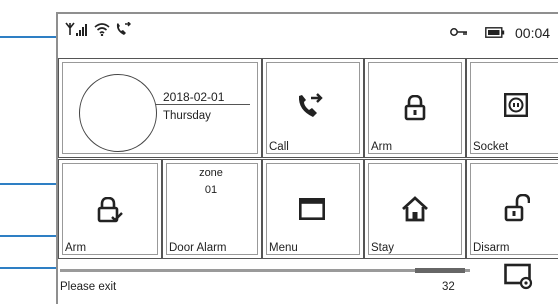 This screenshot has height=304, width=558. I want to click on power-socket-icon, so click(516, 105).